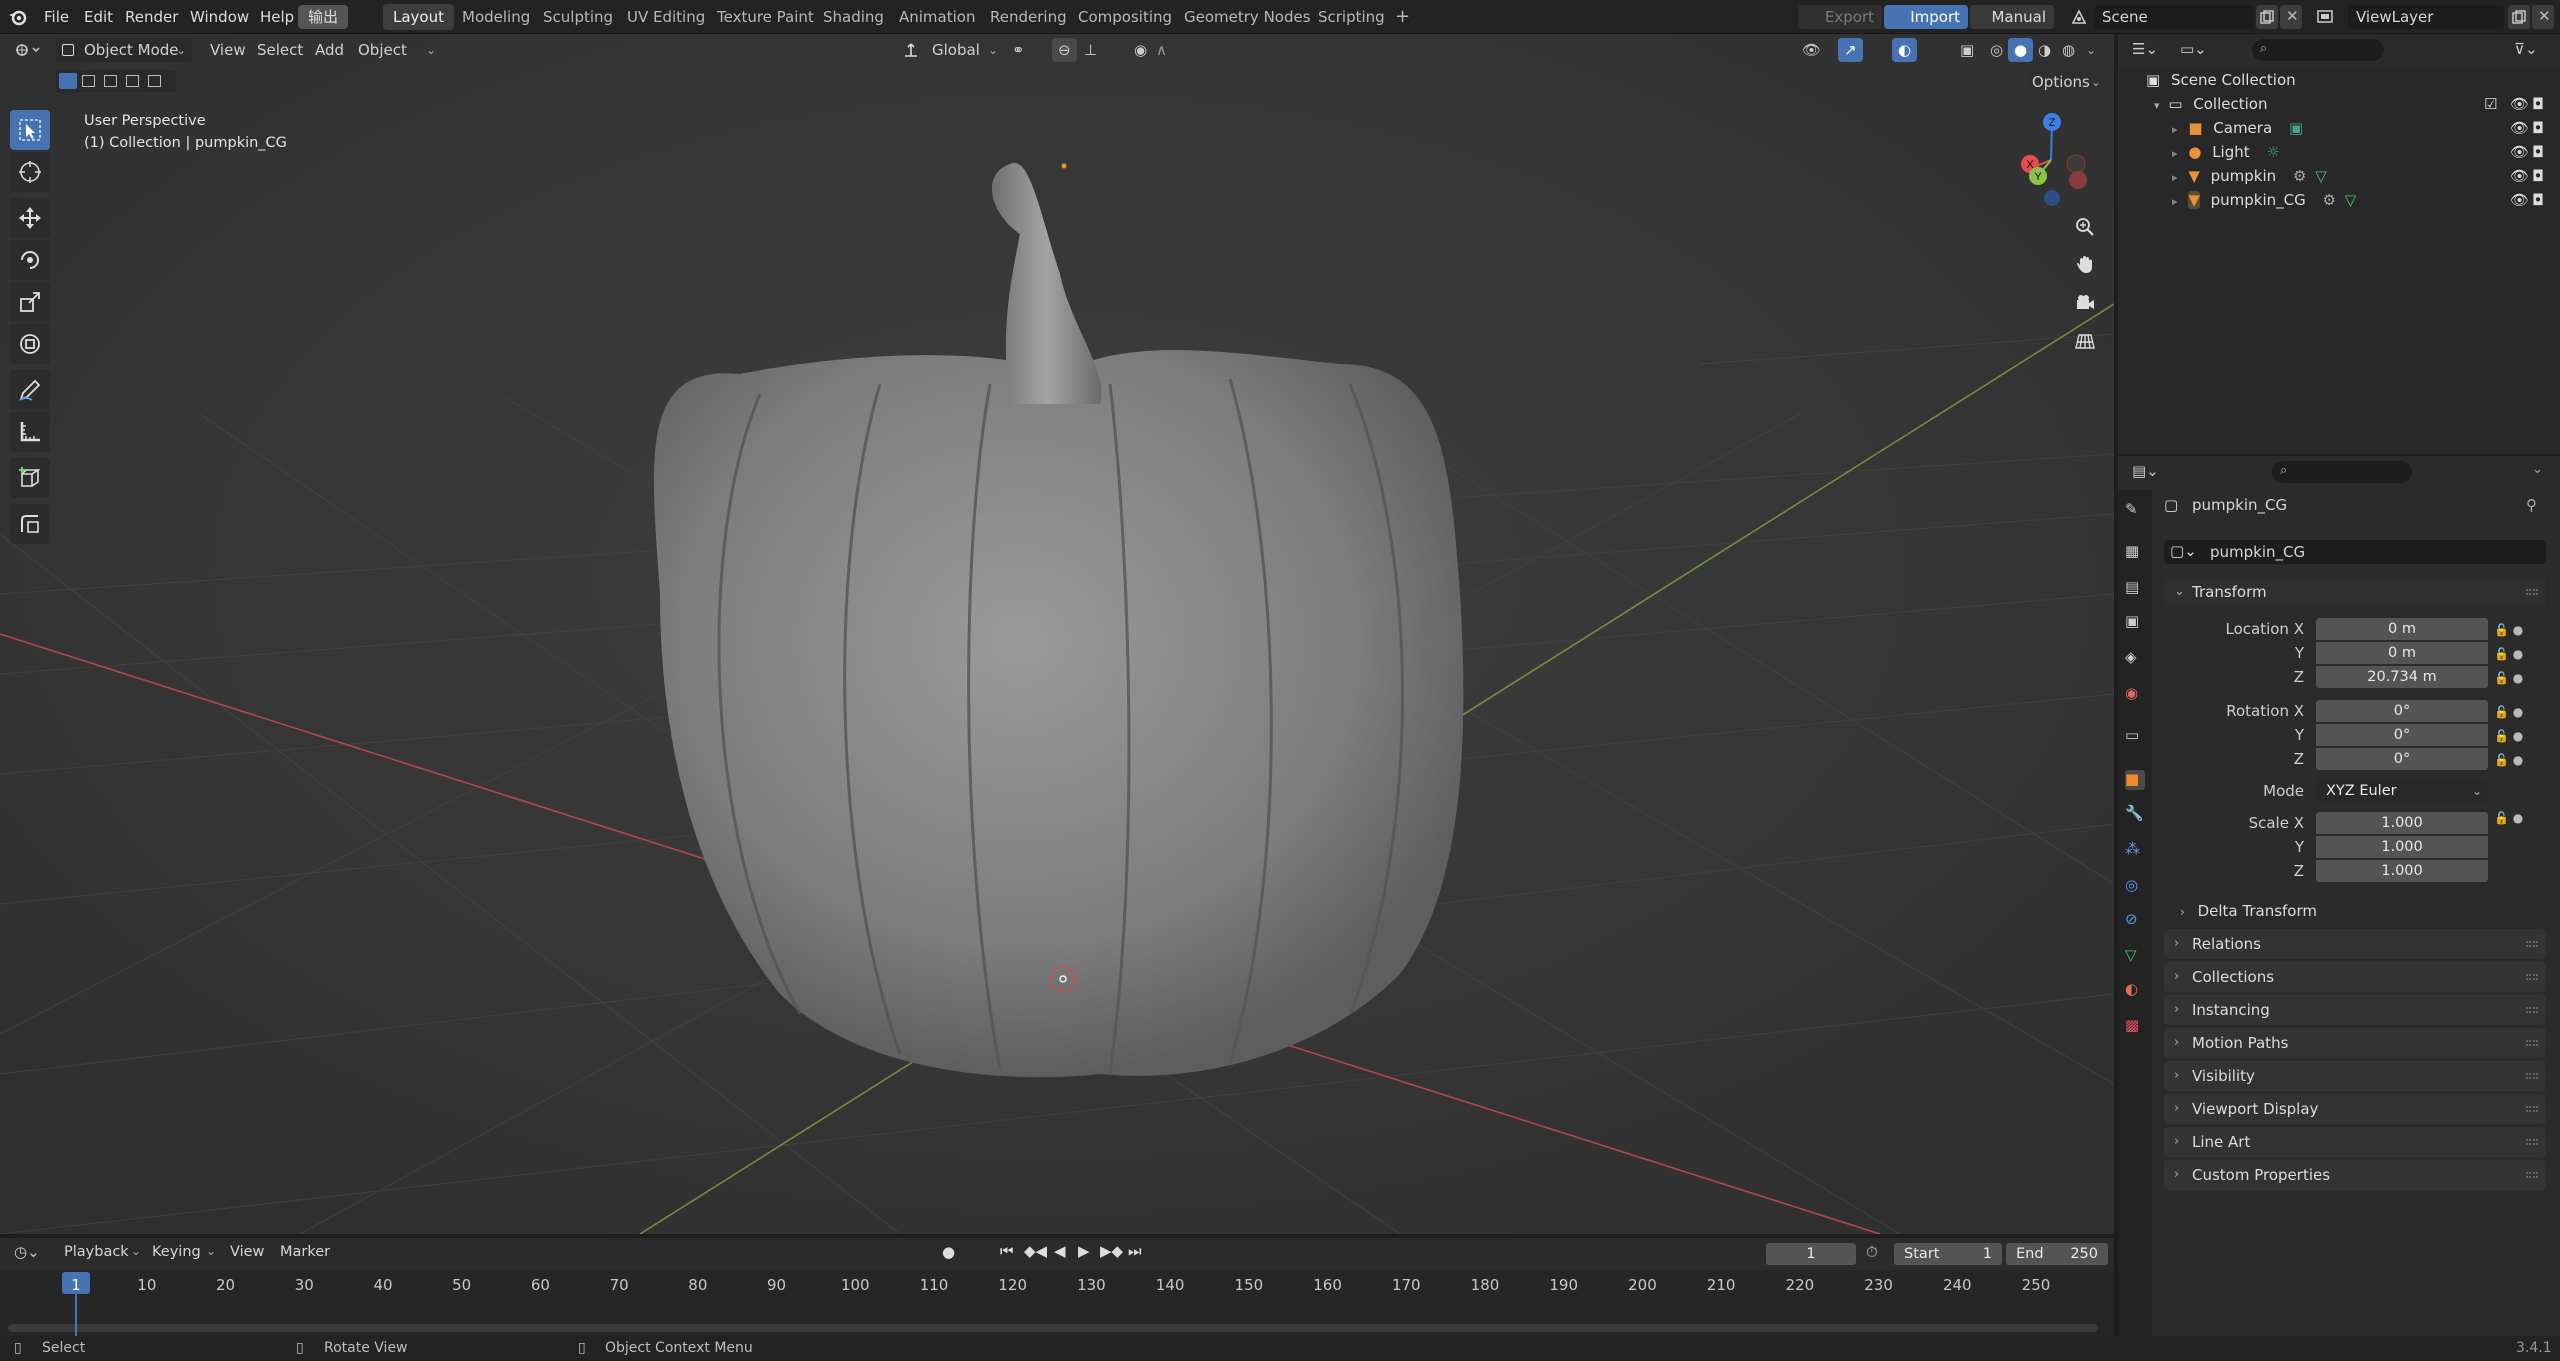  What do you see at coordinates (1872, 1252) in the screenshot?
I see `stopwatch-icon: ⏱` at bounding box center [1872, 1252].